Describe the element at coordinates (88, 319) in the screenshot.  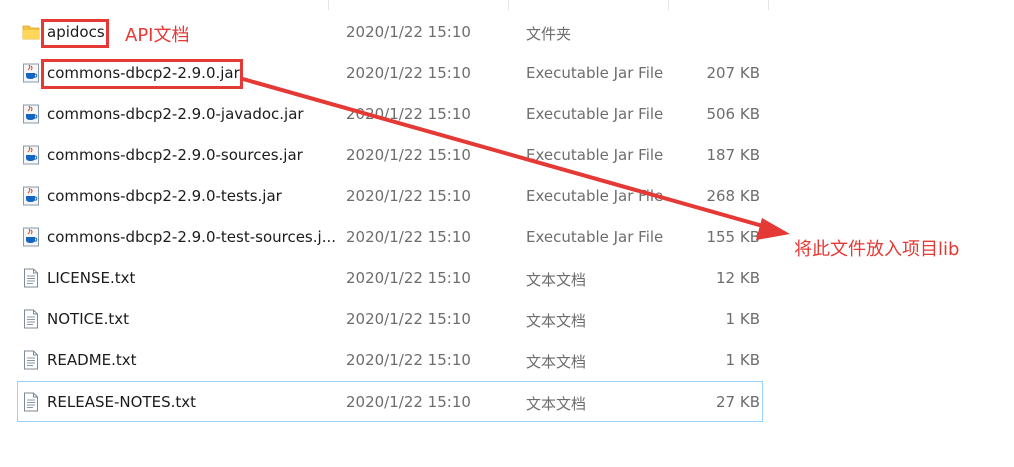
I see `file-name: NOTICE.txt` at that location.